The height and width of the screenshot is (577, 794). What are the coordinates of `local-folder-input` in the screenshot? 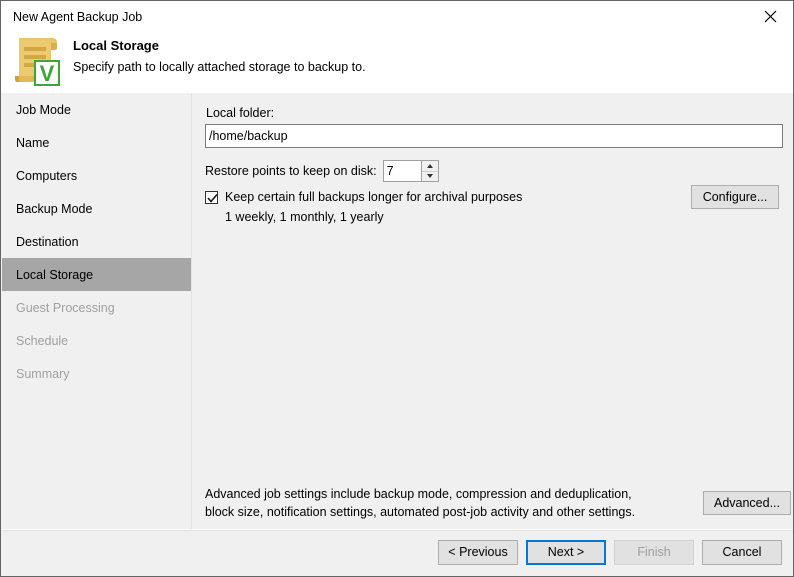 It's located at (494, 136).